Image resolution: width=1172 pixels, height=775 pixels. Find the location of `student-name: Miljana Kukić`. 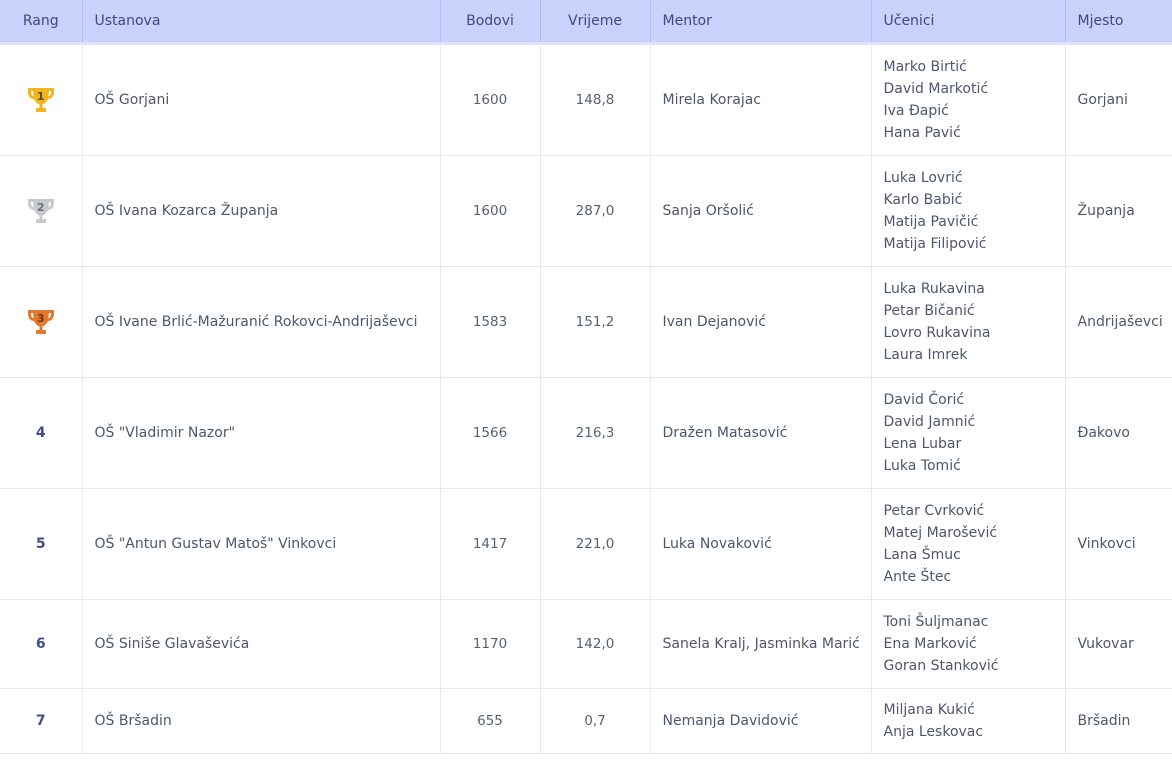

student-name: Miljana Kukić is located at coordinates (929, 710).